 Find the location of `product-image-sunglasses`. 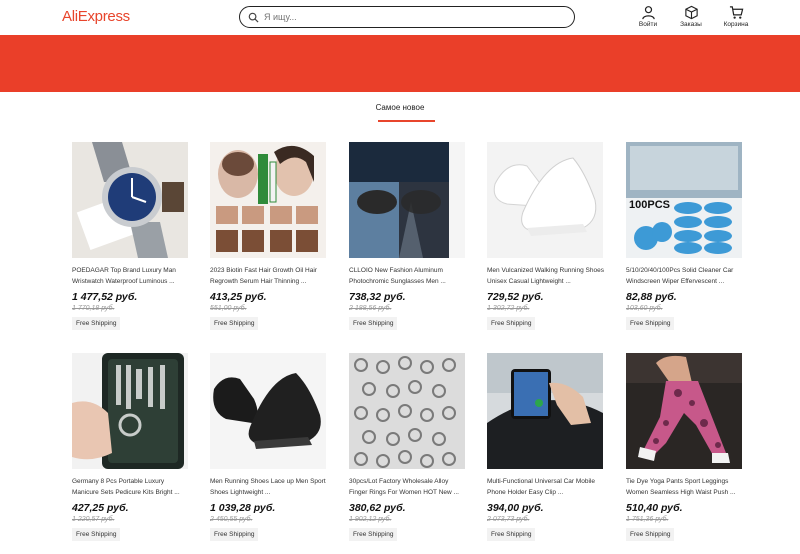

product-image-sunglasses is located at coordinates (407, 200).